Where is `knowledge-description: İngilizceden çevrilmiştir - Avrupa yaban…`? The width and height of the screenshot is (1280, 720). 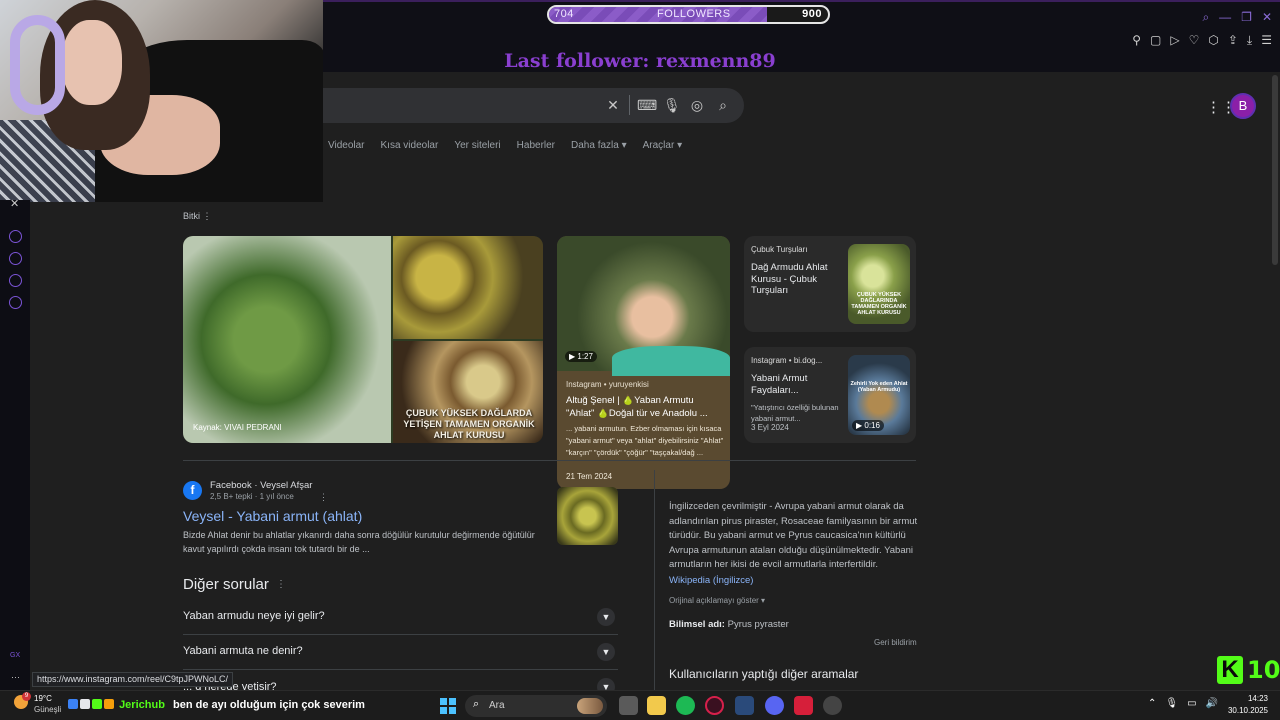
knowledge-description: İngilizceden çevrilmiştir - Avrupa yaban… is located at coordinates (793, 535).